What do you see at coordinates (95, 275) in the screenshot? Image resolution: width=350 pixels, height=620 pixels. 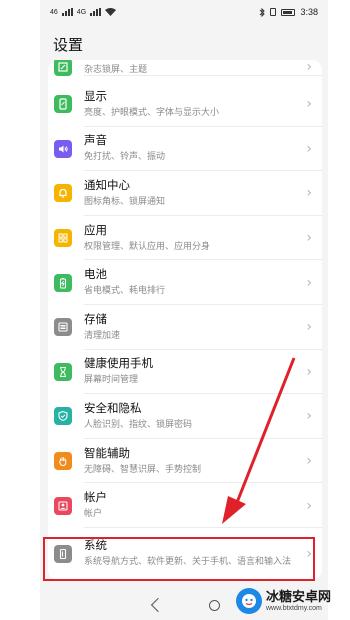 I see `settings-item-title: 电池` at bounding box center [95, 275].